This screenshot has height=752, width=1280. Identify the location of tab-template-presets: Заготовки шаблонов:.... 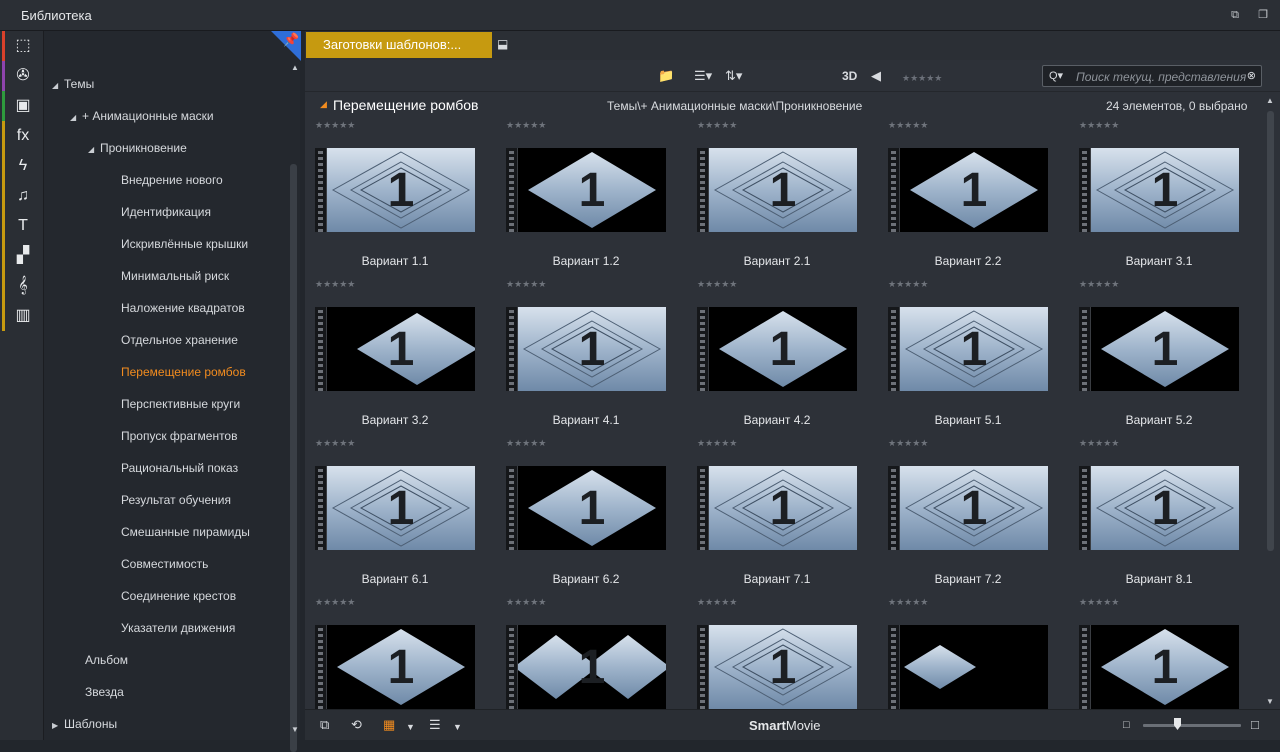
(399, 45).